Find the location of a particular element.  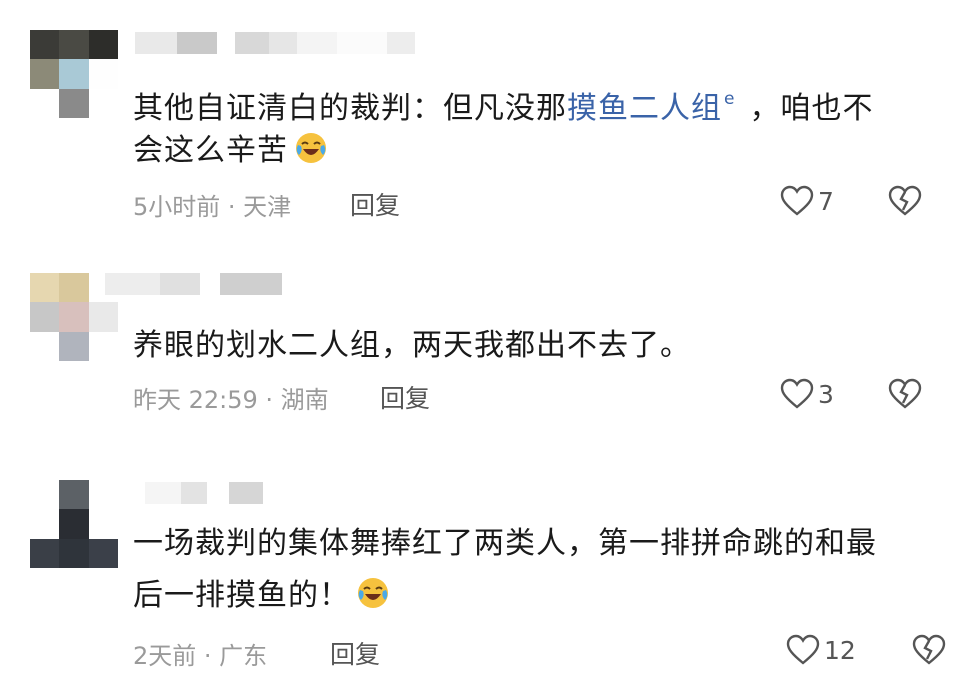

like-button: 3 is located at coordinates (807, 394).